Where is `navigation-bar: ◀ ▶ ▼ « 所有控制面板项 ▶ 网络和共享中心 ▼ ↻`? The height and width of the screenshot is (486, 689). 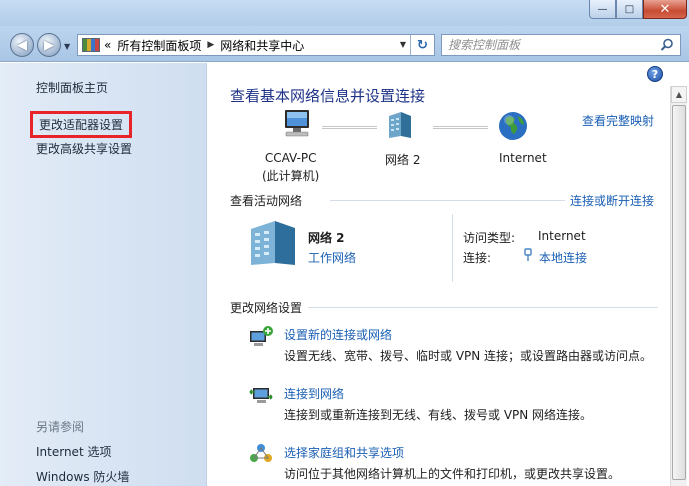 navigation-bar: ◀ ▶ ▼ « 所有控制面板项 ▶ 网络和共享中心 ▼ ↻ is located at coordinates (344, 44).